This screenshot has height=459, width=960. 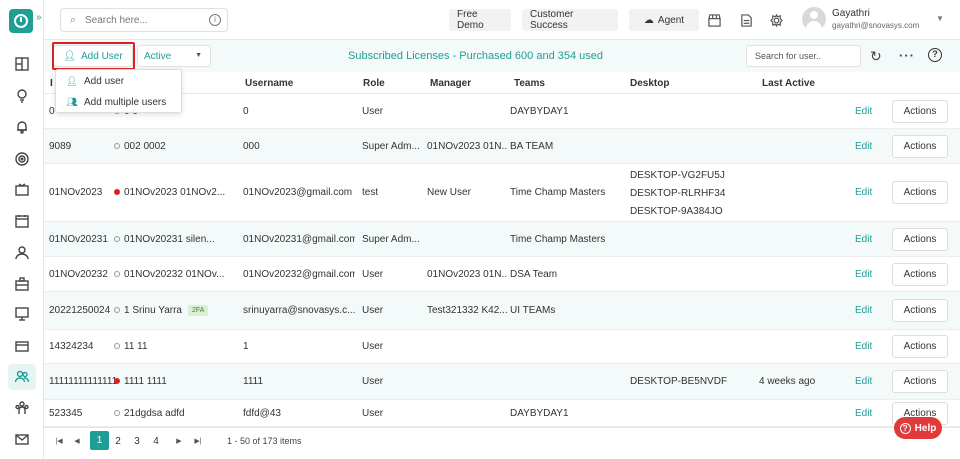 What do you see at coordinates (298, 192) in the screenshot?
I see `cell-username: 01NOv2023@gmail.com` at bounding box center [298, 192].